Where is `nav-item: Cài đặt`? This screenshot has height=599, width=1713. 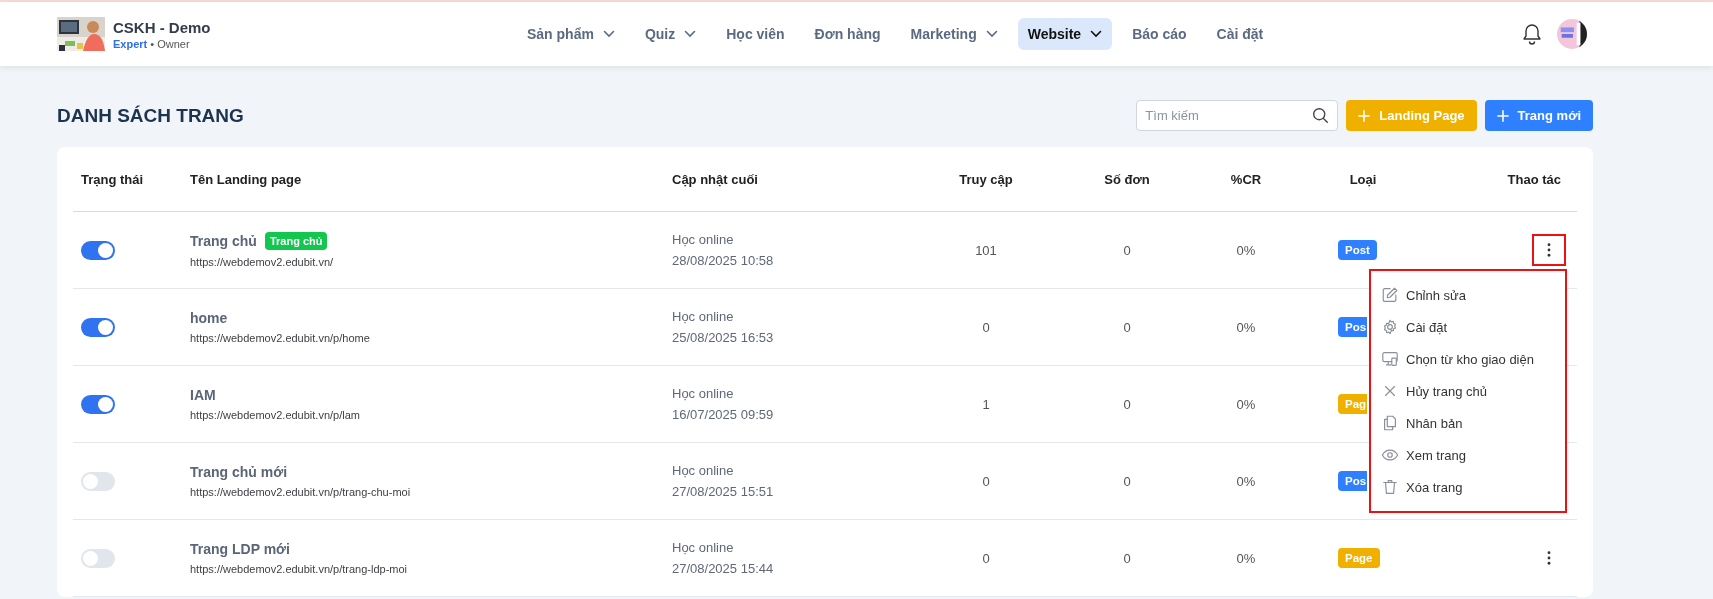 nav-item: Cài đặt is located at coordinates (1240, 34).